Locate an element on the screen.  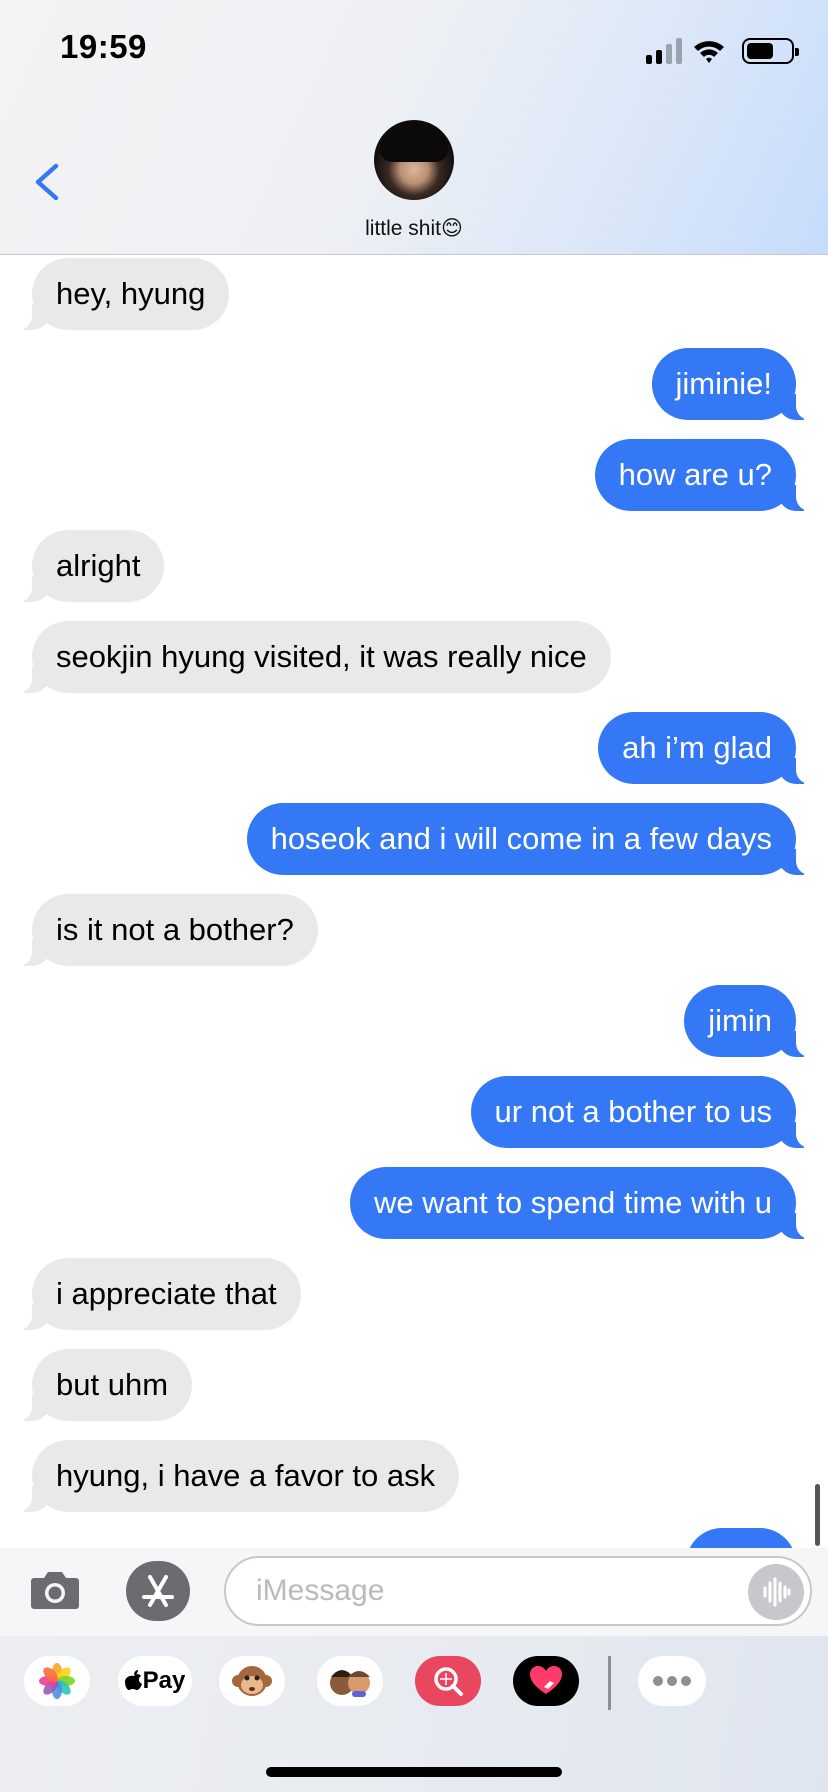
message-bubble-outgoing: jimin is located at coordinates (752, 1021).